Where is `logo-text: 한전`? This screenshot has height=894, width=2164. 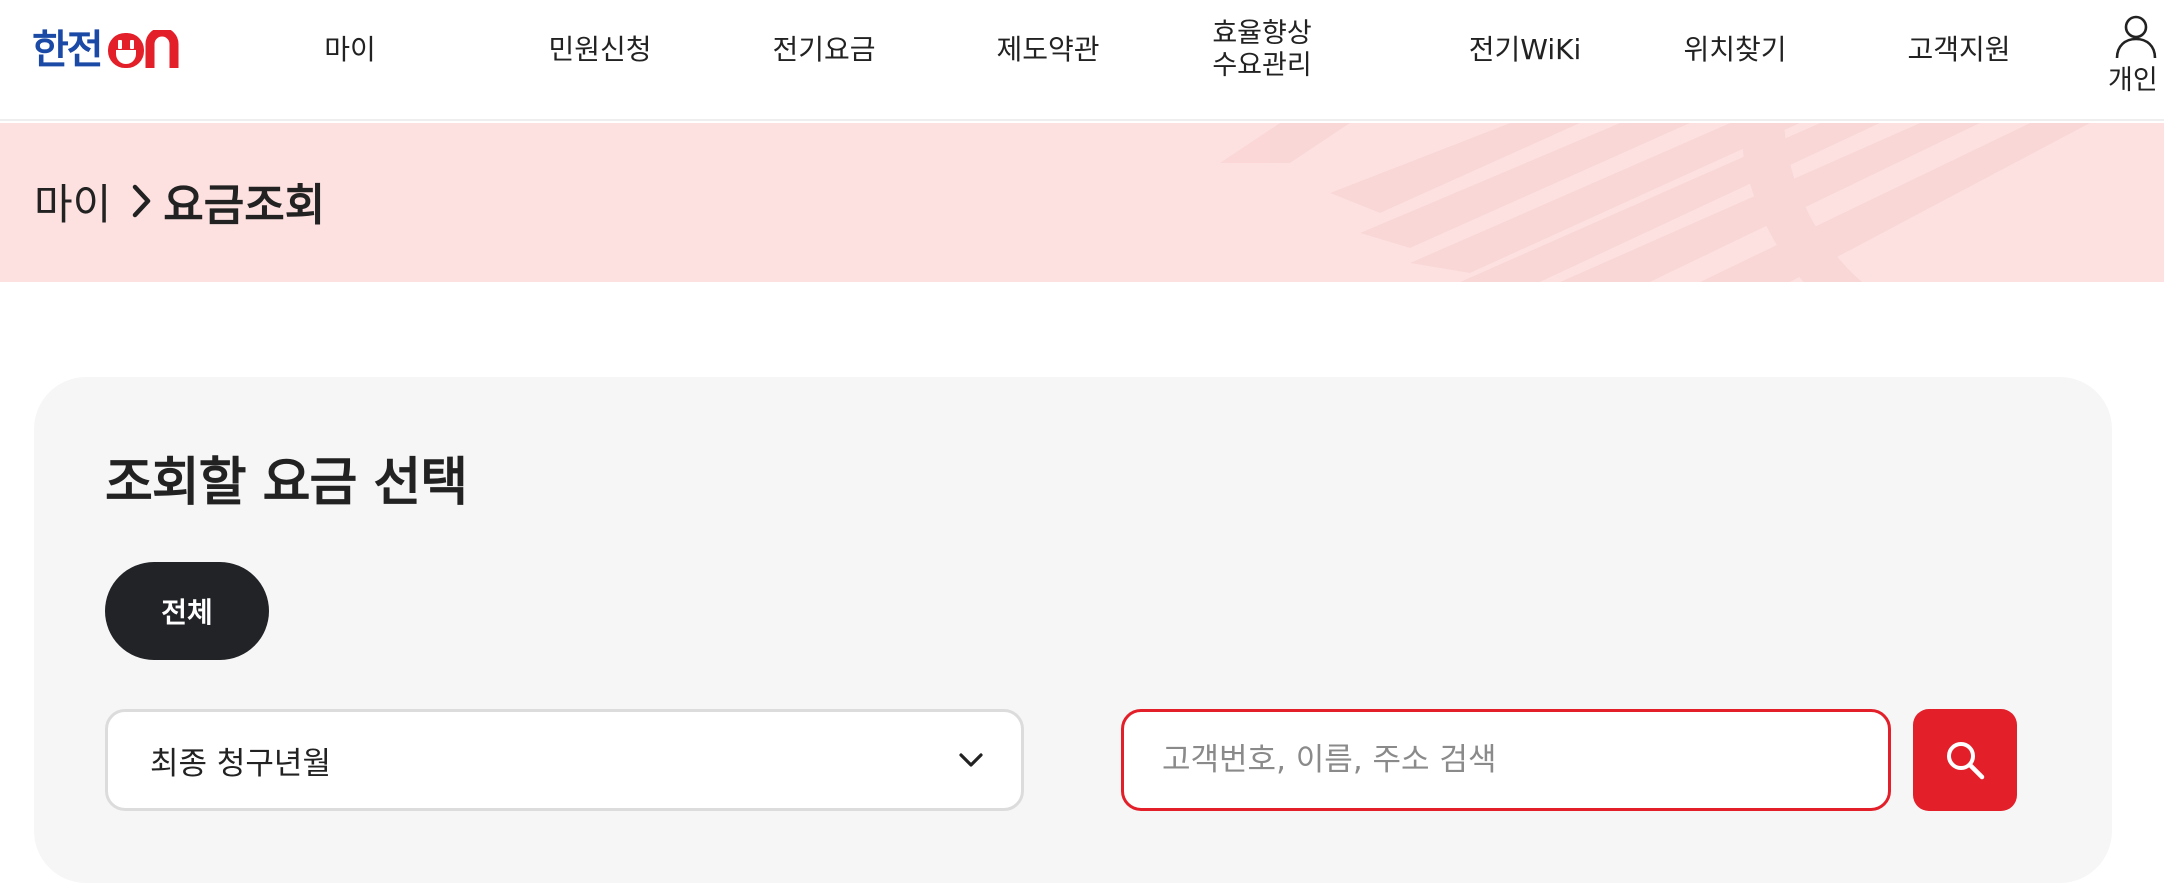 logo-text: 한전 is located at coordinates (68, 50).